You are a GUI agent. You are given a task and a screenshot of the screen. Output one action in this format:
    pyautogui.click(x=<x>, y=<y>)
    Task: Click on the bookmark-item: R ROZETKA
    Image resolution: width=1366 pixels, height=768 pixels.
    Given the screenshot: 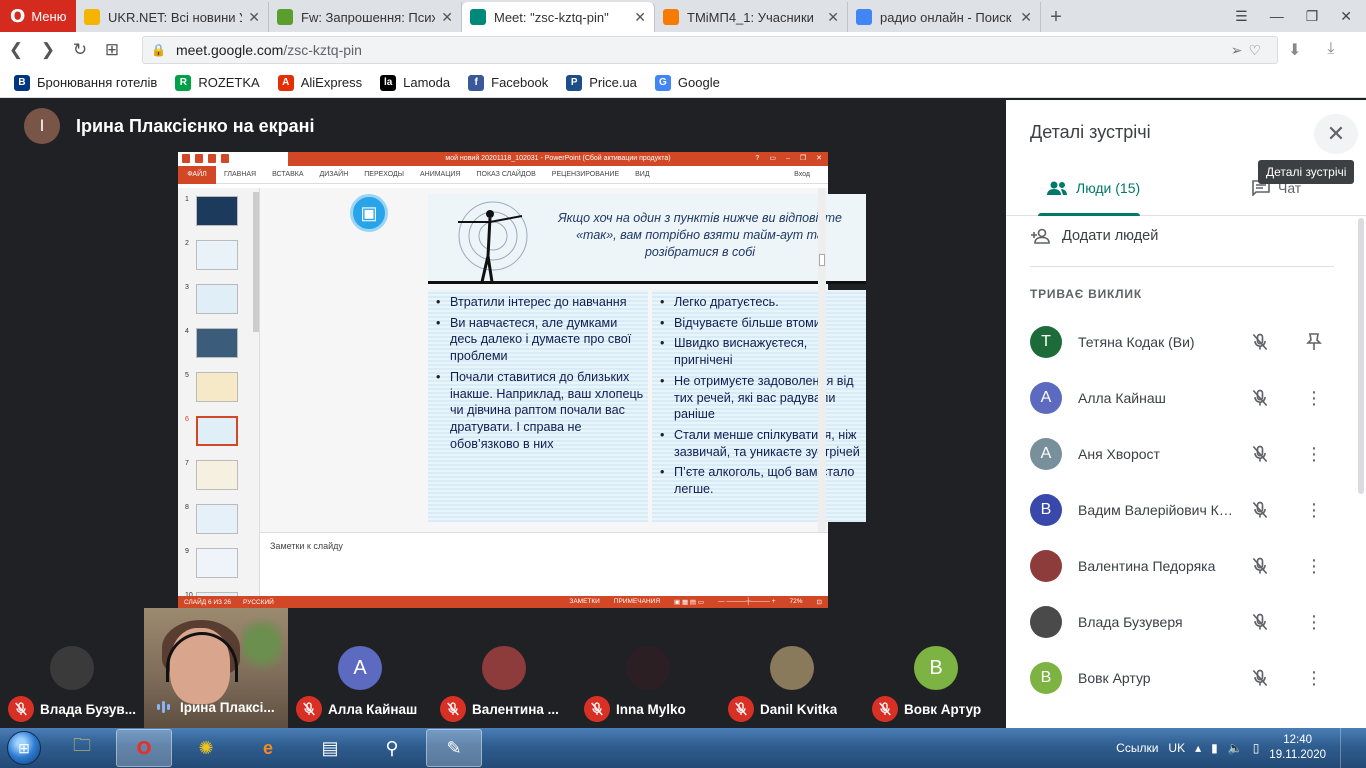 What is the action you would take?
    pyautogui.click(x=217, y=82)
    